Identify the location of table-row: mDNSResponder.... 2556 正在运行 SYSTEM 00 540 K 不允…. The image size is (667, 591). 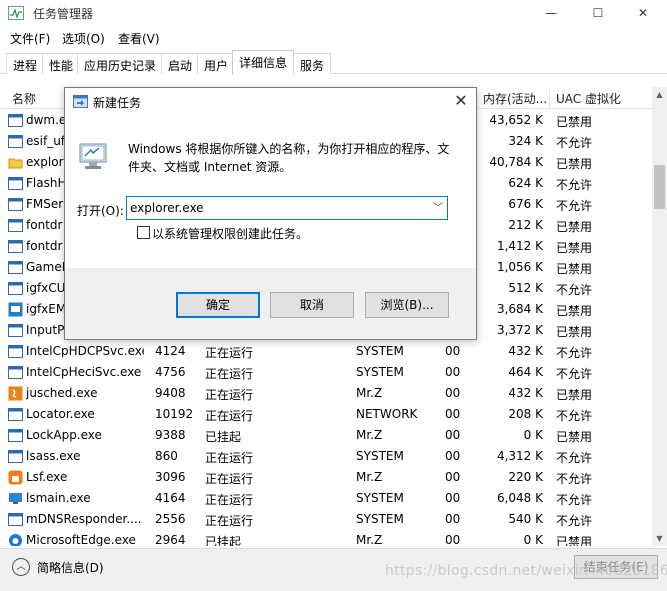
(326, 519).